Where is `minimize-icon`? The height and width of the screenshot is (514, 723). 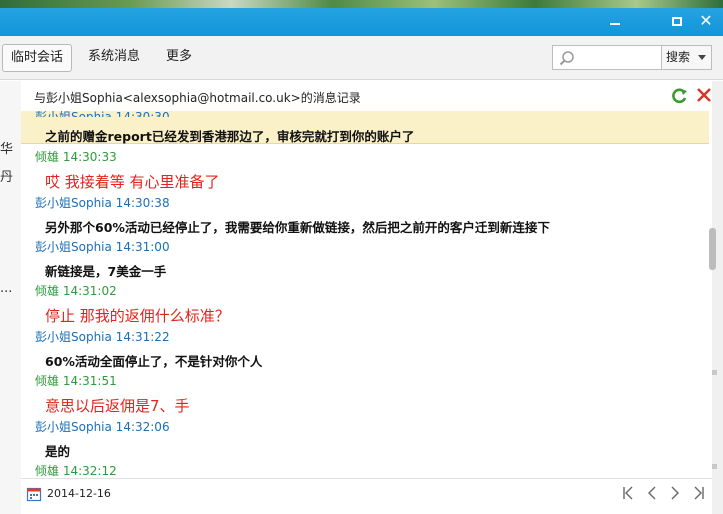 minimize-icon is located at coordinates (615, 24).